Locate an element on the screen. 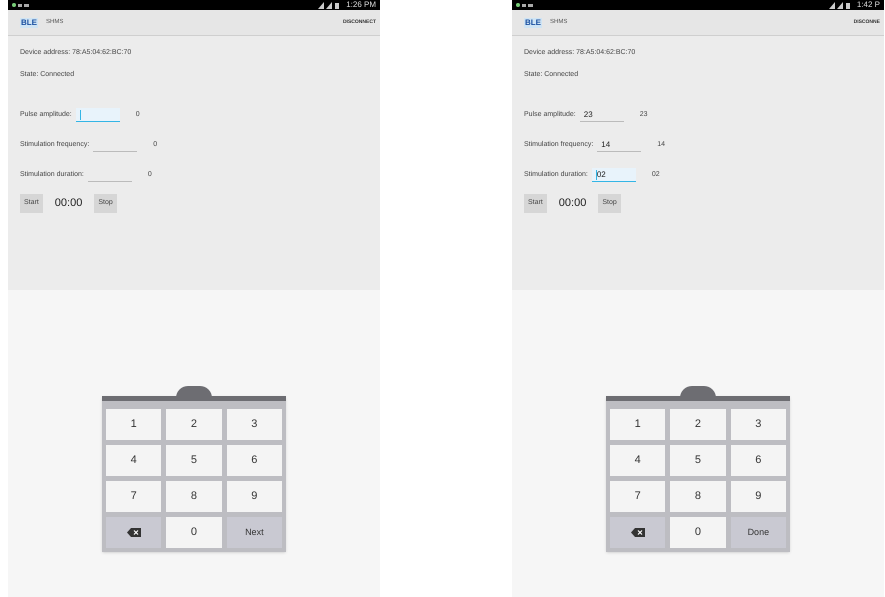 The image size is (885, 597). input-value: 14 is located at coordinates (605, 144).